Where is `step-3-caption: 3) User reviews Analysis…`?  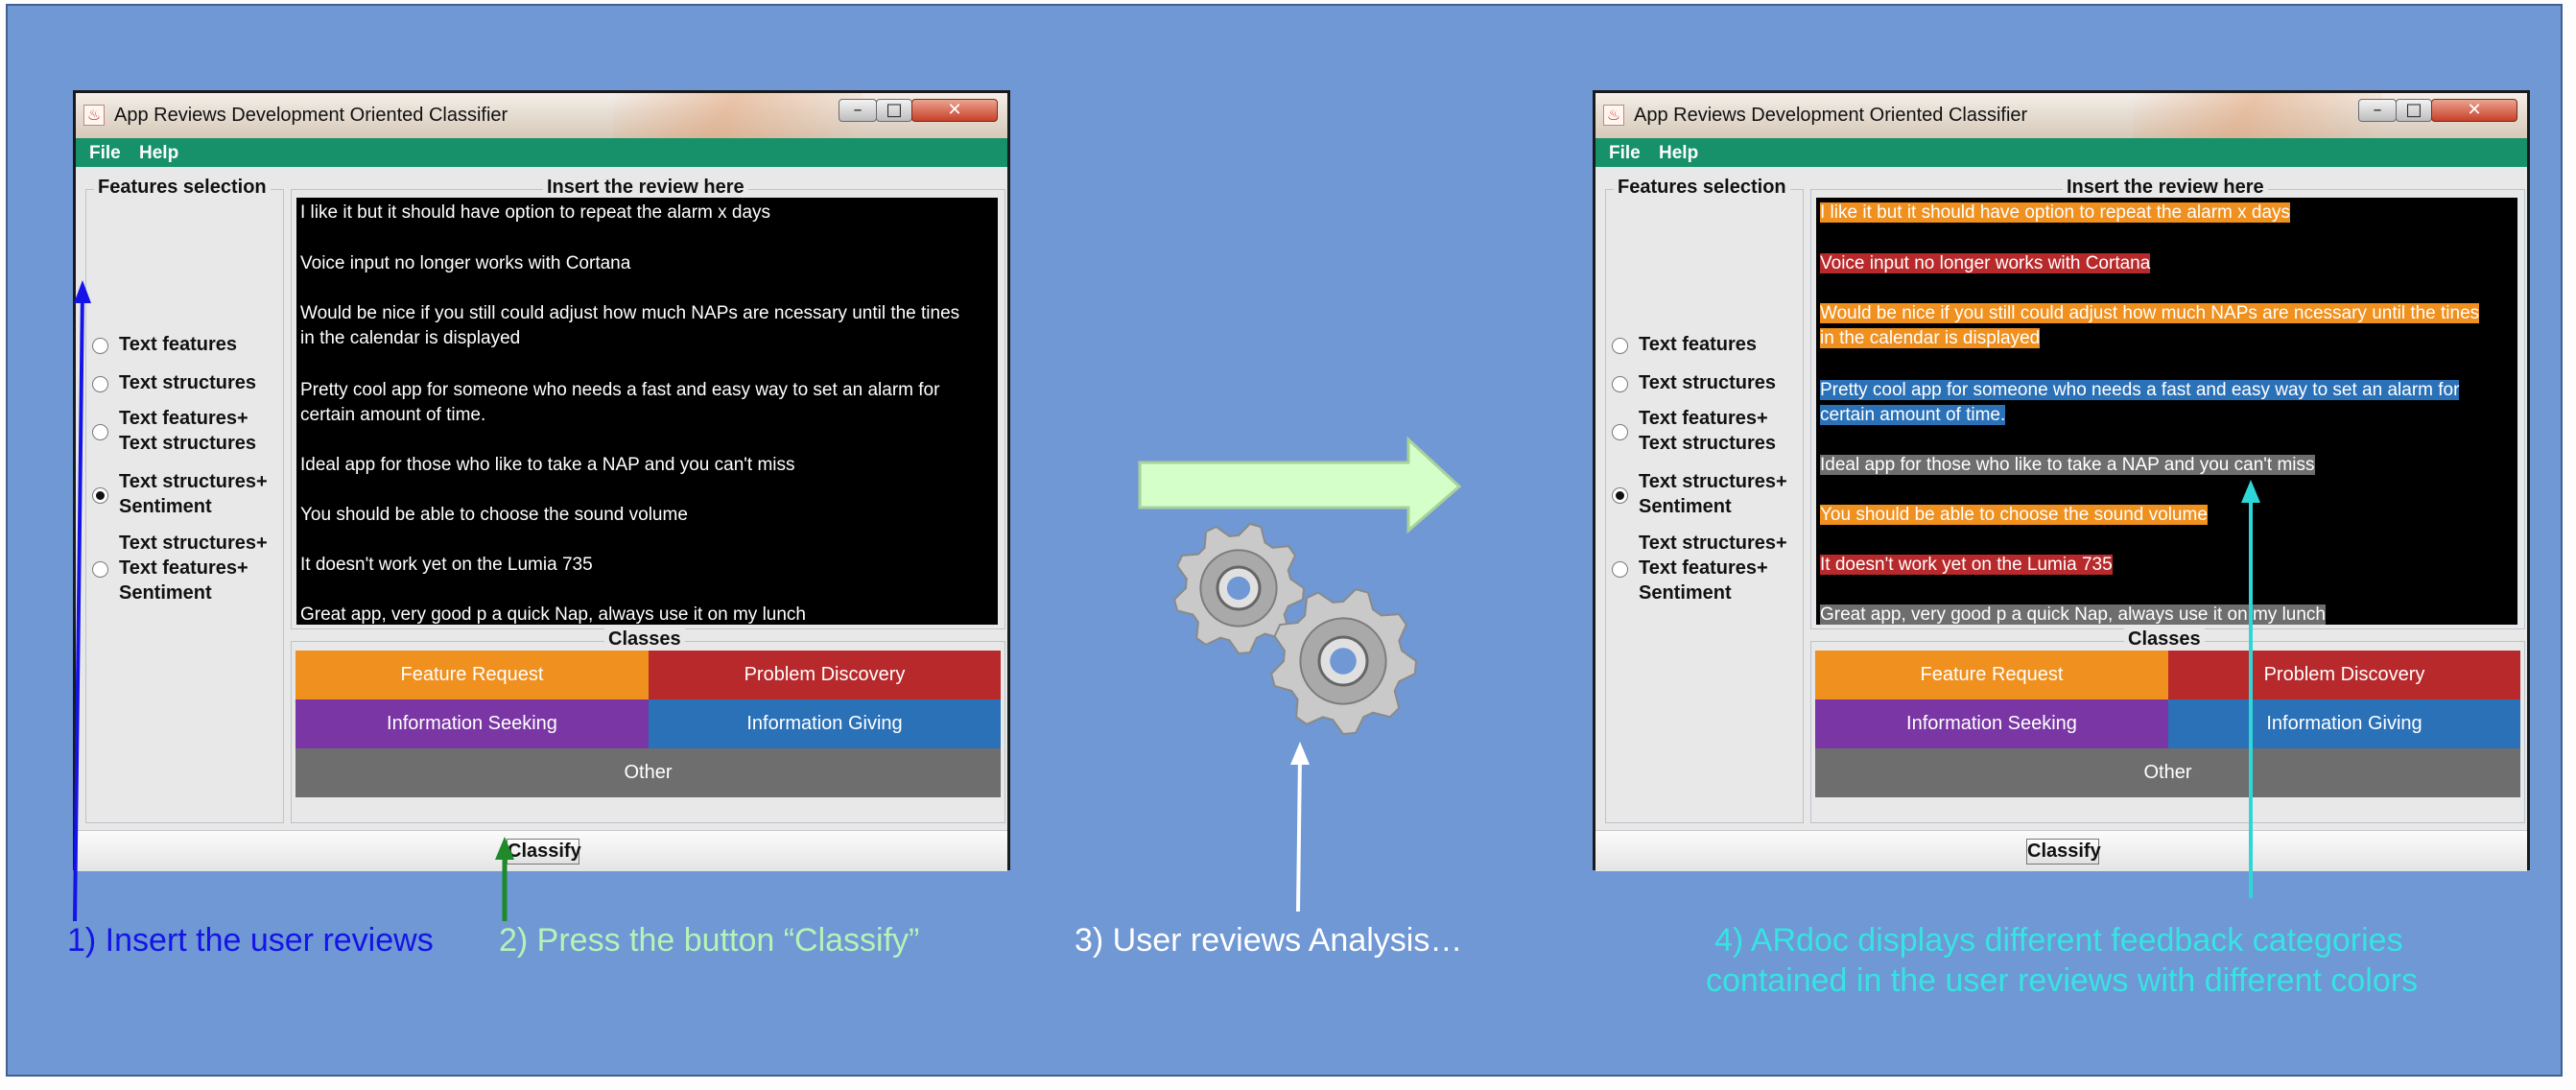
step-3-caption: 3) User reviews Analysis… is located at coordinates (1269, 941).